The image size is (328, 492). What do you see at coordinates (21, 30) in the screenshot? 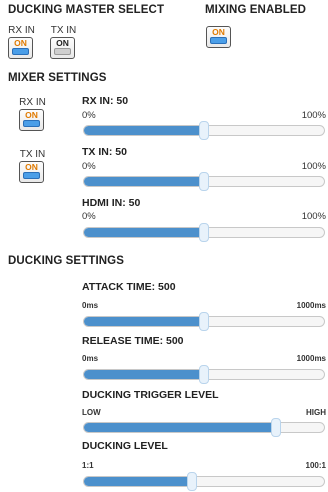
I see `ducking-master-rx-caption: RX IN` at bounding box center [21, 30].